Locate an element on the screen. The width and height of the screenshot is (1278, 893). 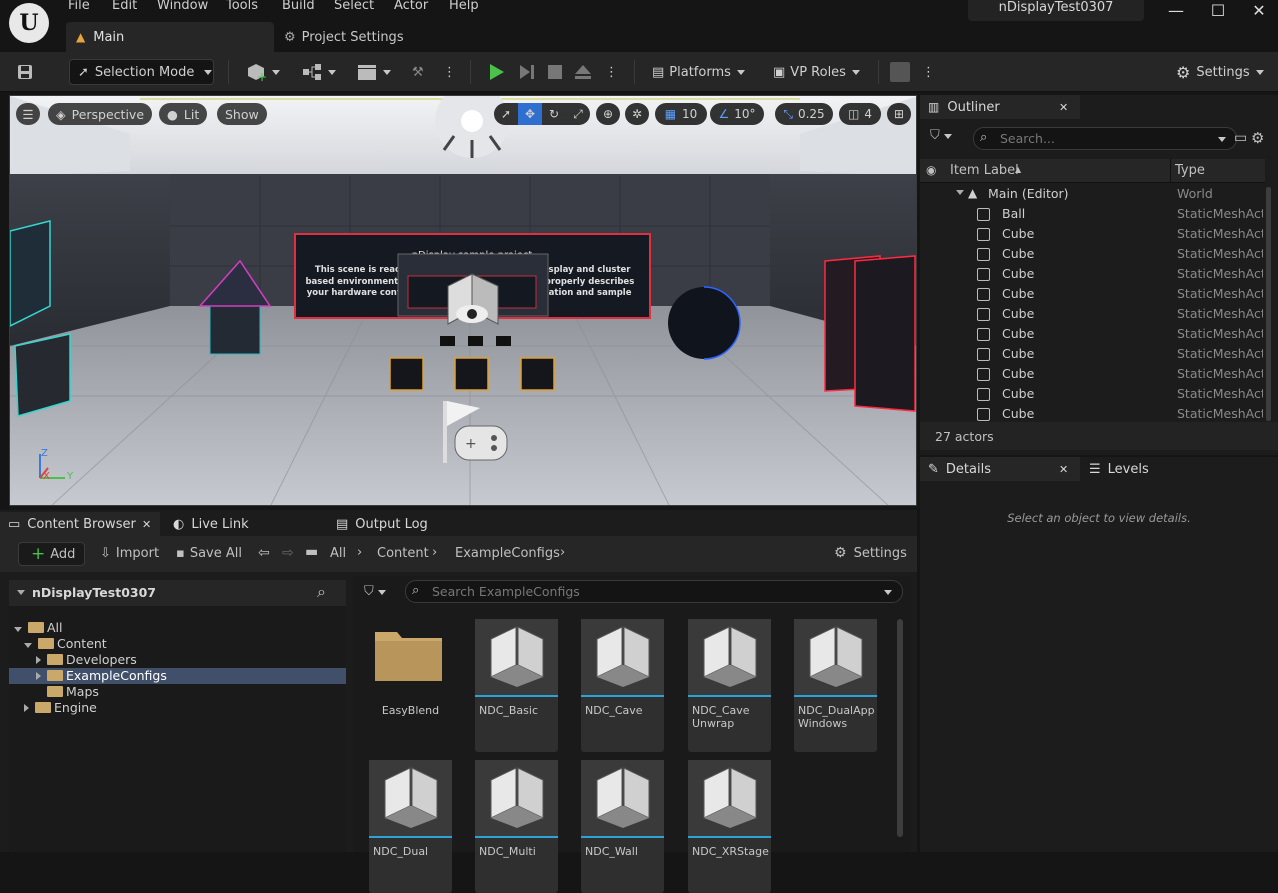
tree-item-exampleconfigs: ExampleConfigs is located at coordinates (177, 676).